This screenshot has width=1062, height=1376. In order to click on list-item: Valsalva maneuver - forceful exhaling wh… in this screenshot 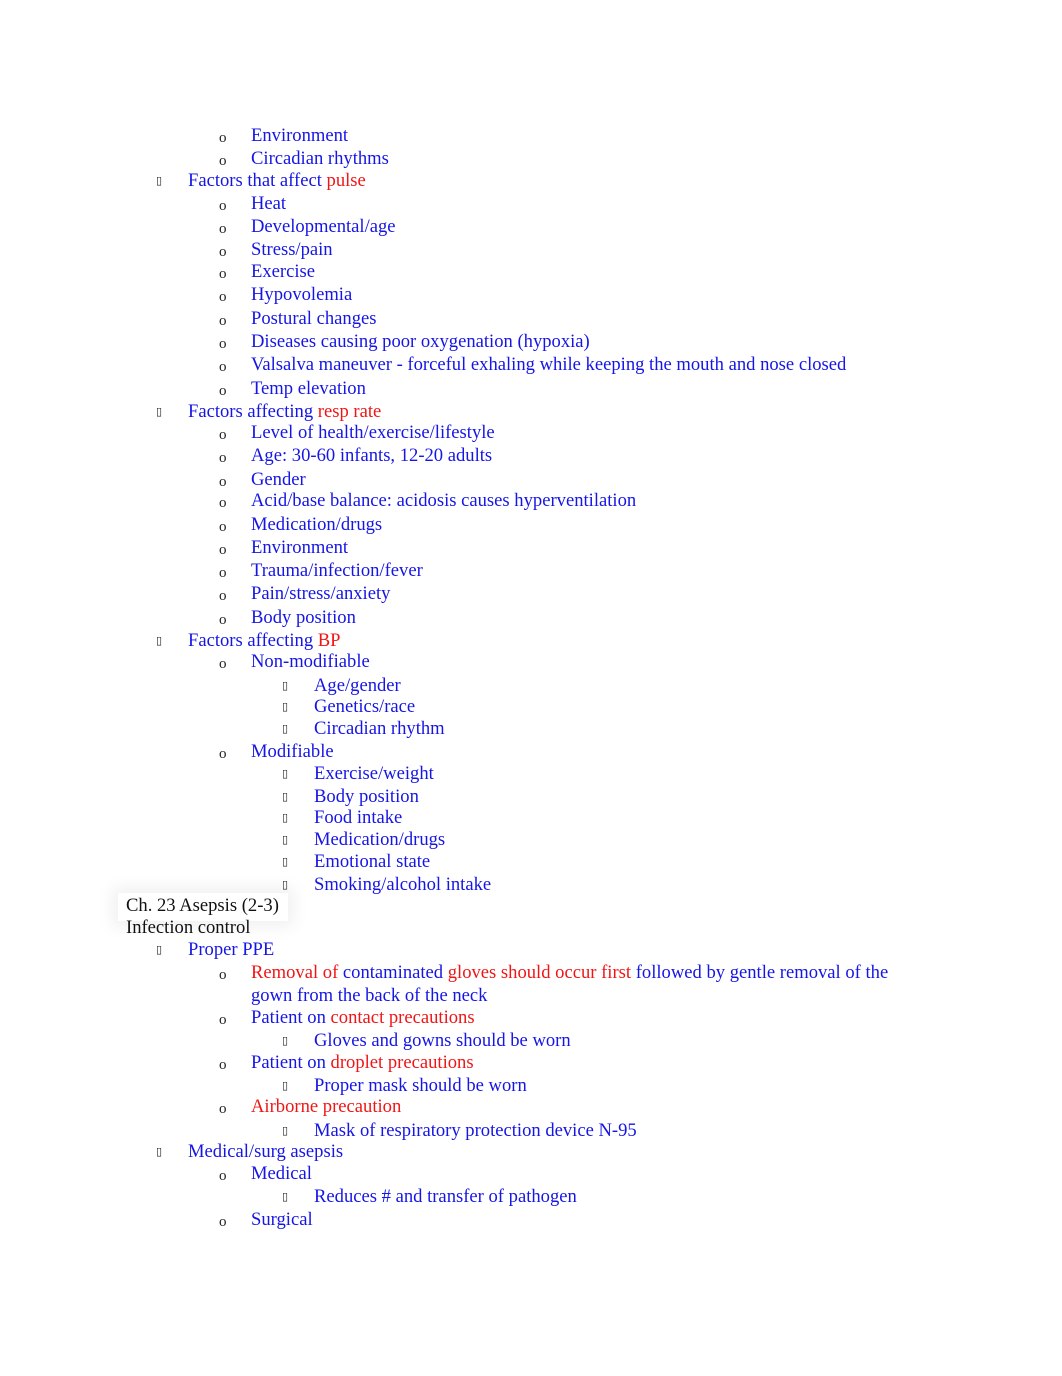, I will do `click(548, 365)`.